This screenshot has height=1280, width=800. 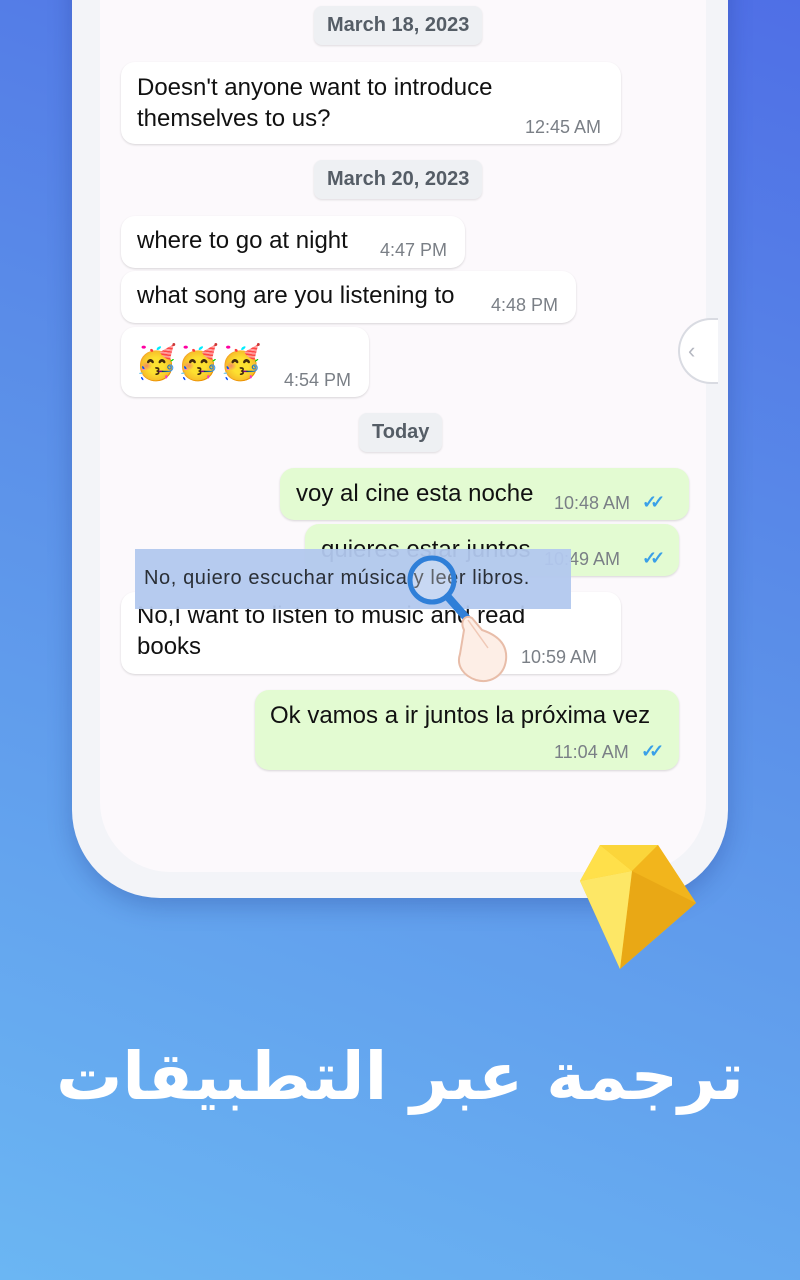 What do you see at coordinates (242, 240) in the screenshot?
I see `message-text: where to go at night` at bounding box center [242, 240].